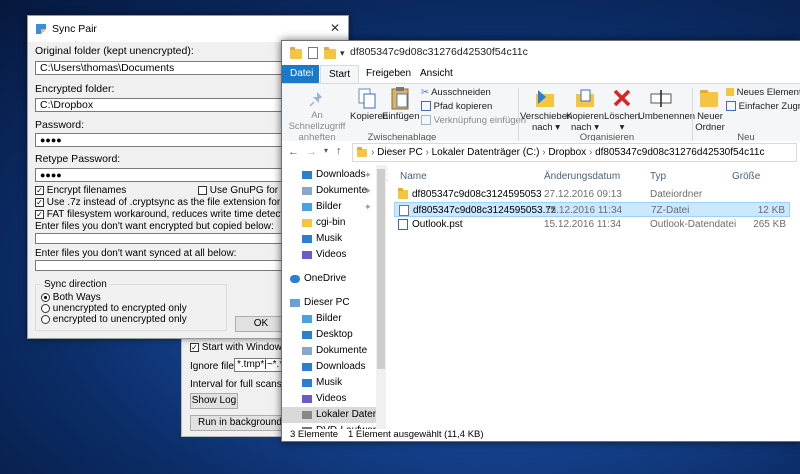  What do you see at coordinates (238, 347) in the screenshot?
I see `start-with-windows-option: ✓ Start with Windows` at bounding box center [238, 347].